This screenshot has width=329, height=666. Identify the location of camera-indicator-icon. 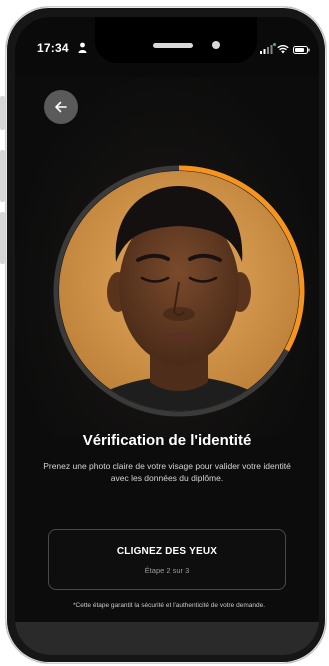
(274, 44).